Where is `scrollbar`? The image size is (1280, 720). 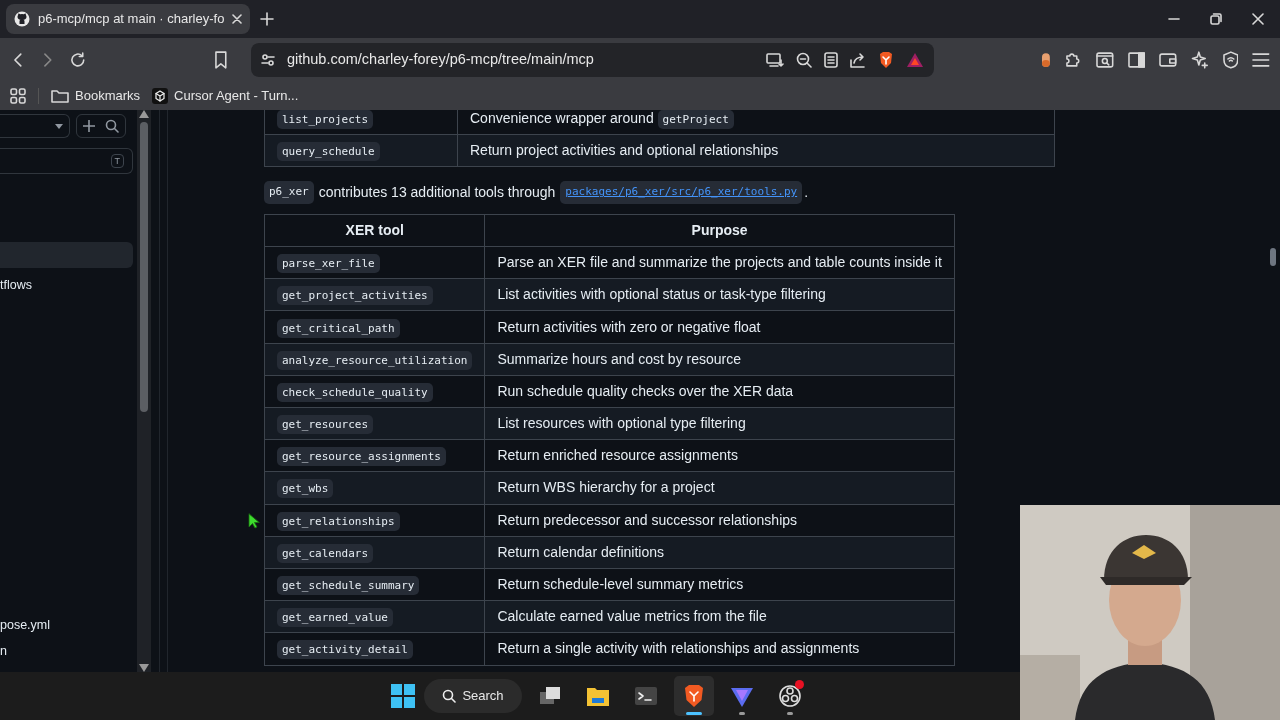 scrollbar is located at coordinates (144, 391).